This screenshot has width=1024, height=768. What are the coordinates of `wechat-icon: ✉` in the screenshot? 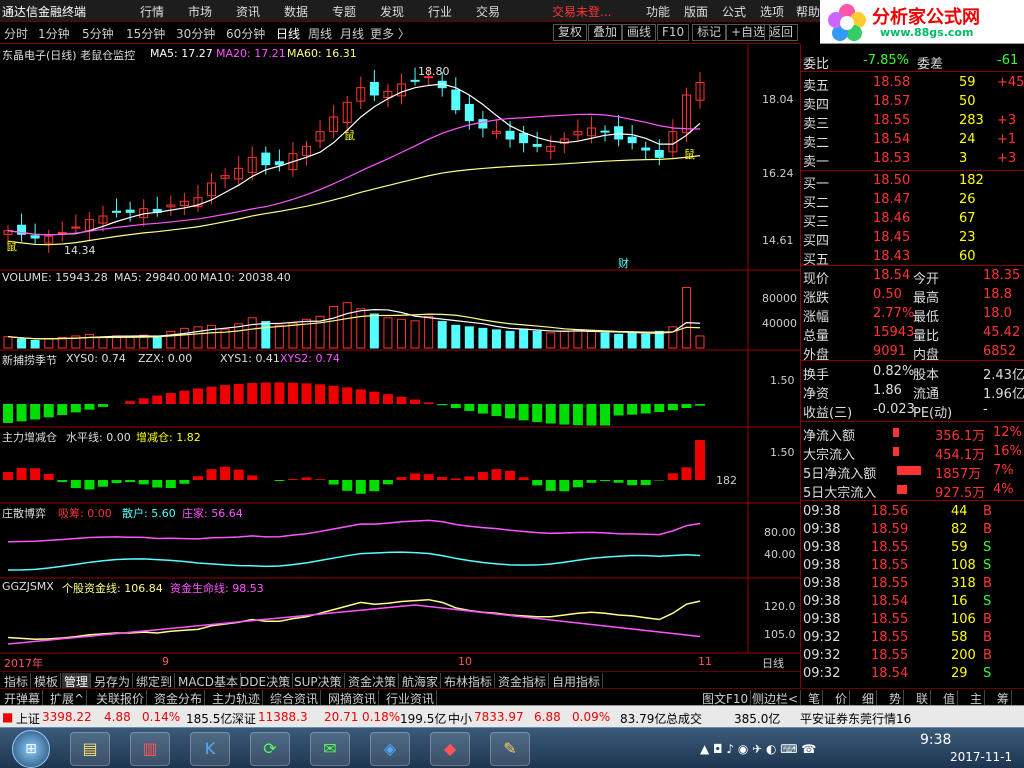 It's located at (330, 749).